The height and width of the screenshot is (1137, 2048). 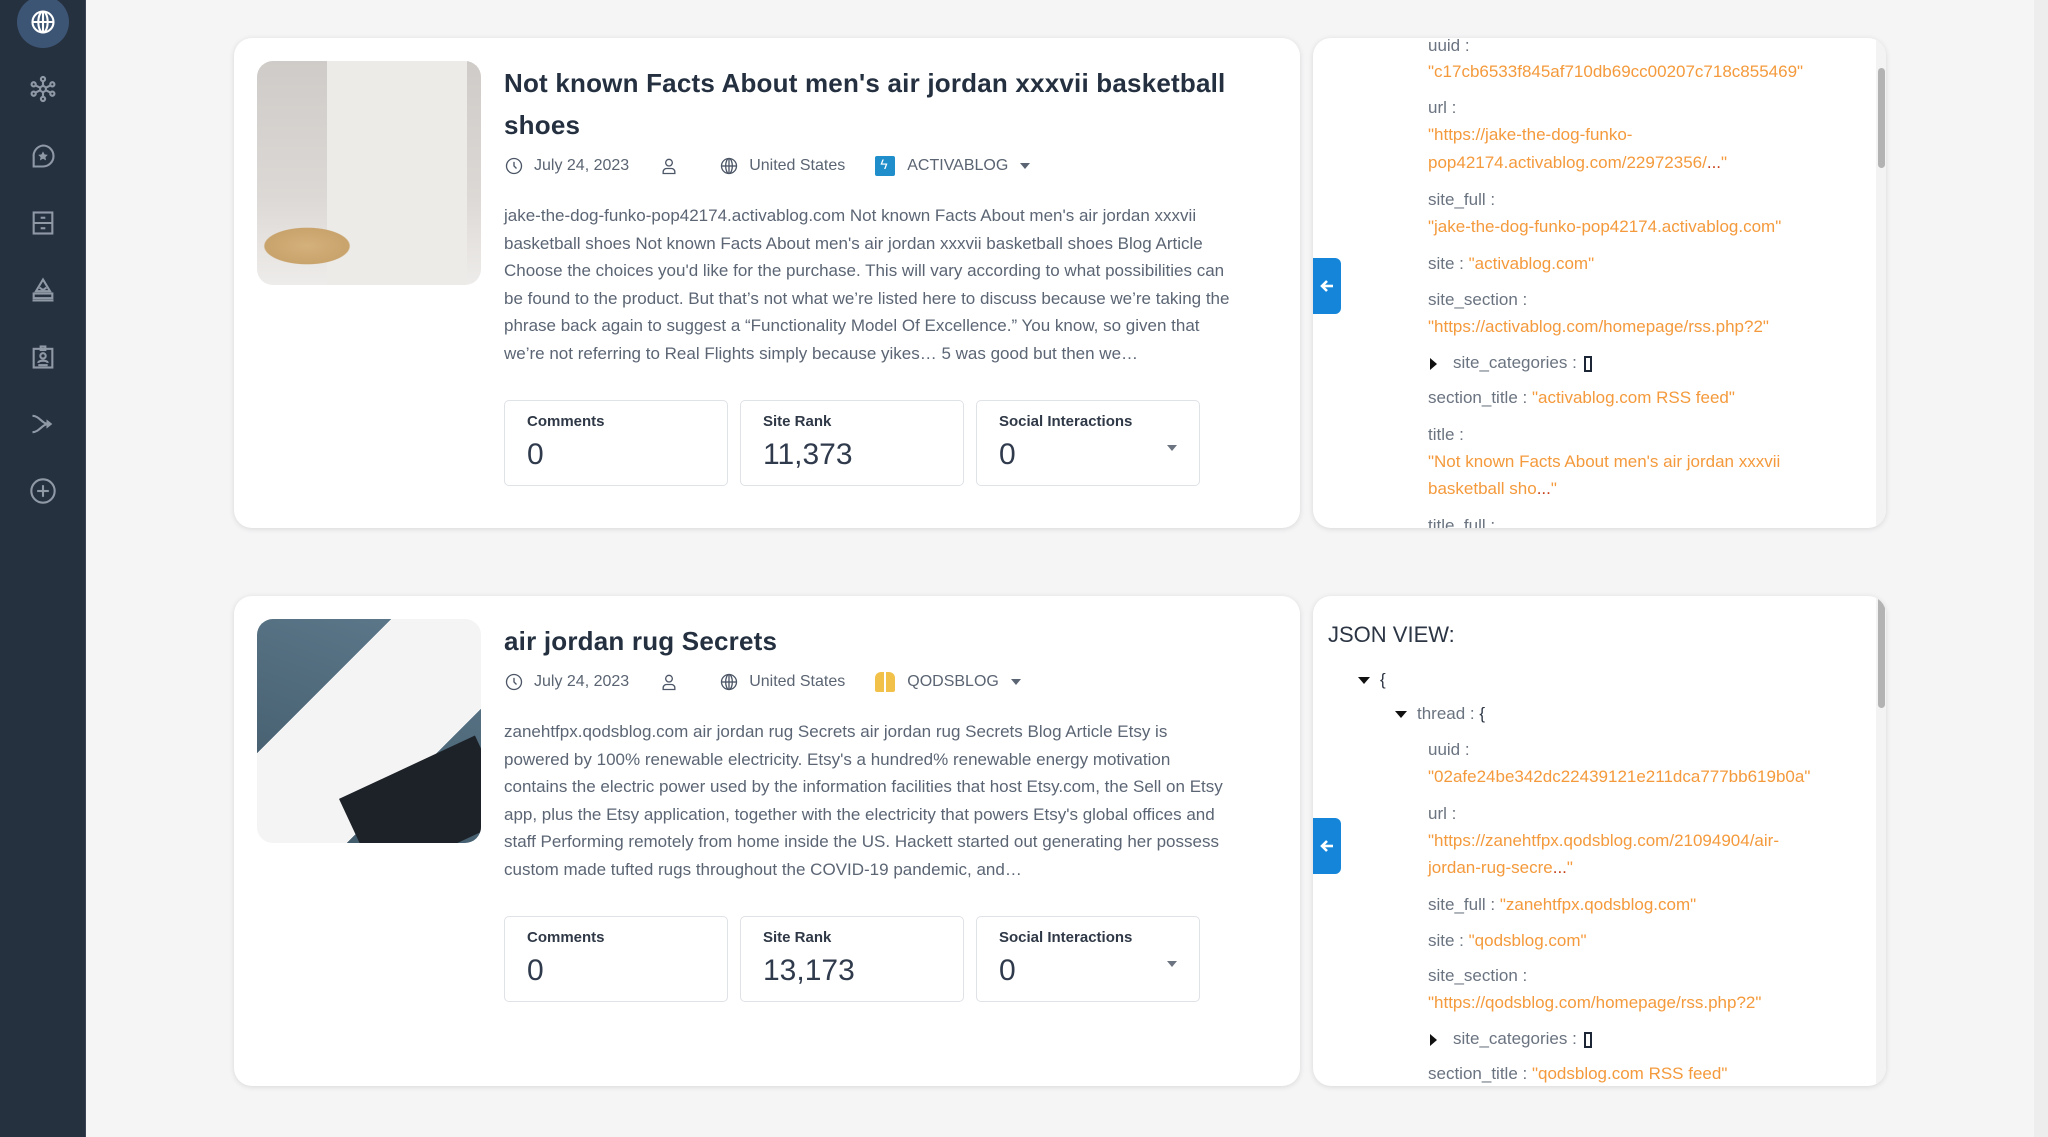 What do you see at coordinates (953, 166) in the screenshot?
I see `source-dropdown: ACTIVABLOG` at bounding box center [953, 166].